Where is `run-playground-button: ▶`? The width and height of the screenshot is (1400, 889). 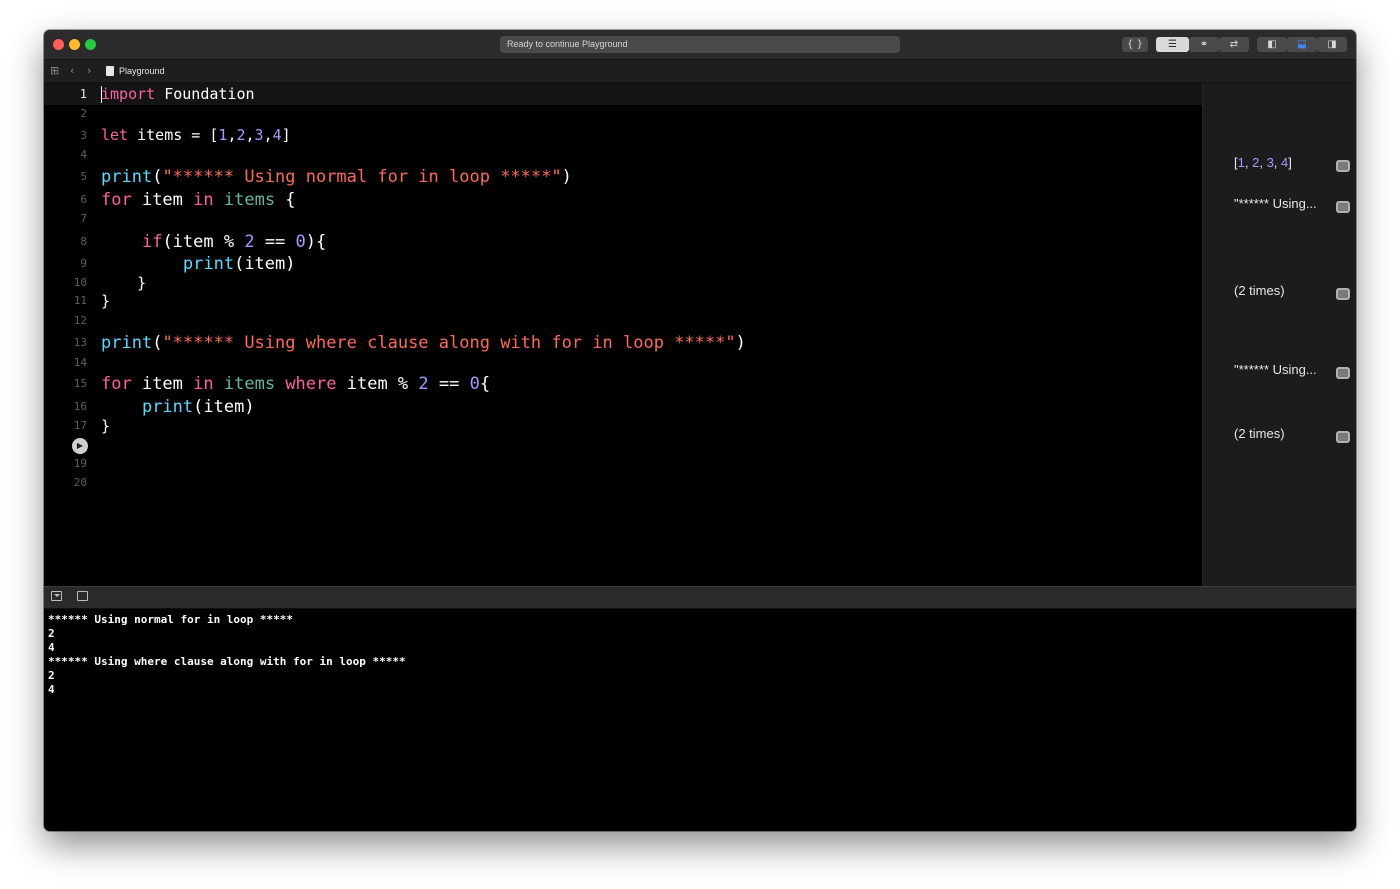 run-playground-button: ▶ is located at coordinates (80, 446).